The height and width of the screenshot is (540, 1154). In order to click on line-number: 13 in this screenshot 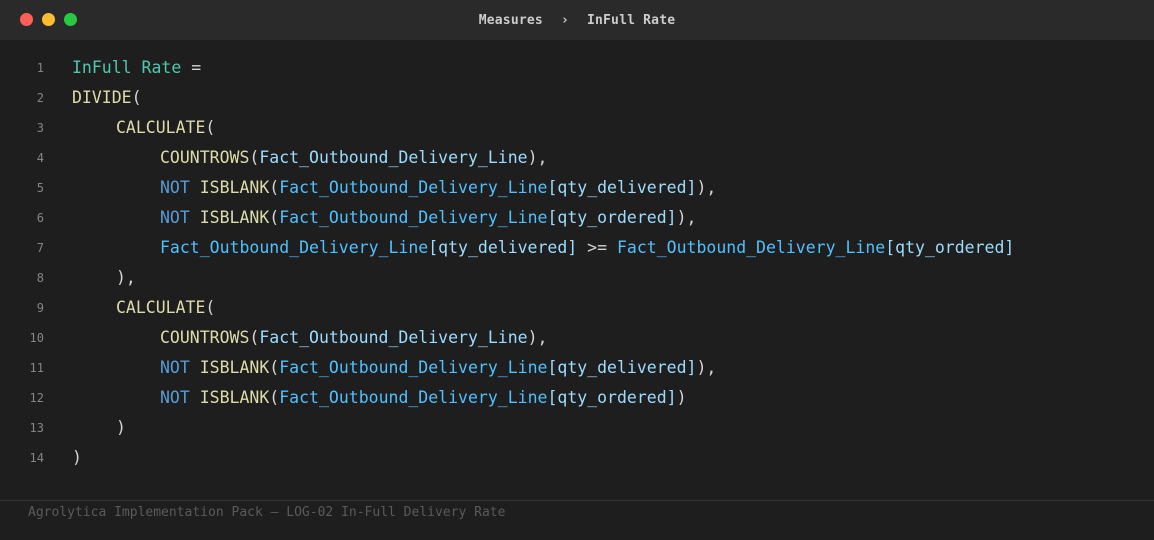, I will do `click(36, 428)`.